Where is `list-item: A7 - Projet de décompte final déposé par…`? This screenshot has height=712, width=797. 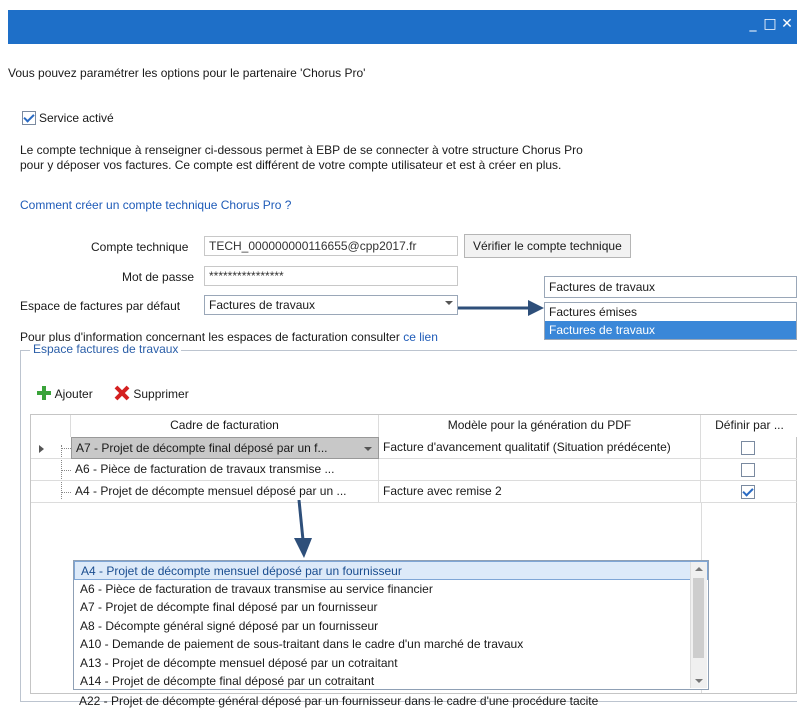 list-item: A7 - Projet de décompte final déposé par… is located at coordinates (391, 607).